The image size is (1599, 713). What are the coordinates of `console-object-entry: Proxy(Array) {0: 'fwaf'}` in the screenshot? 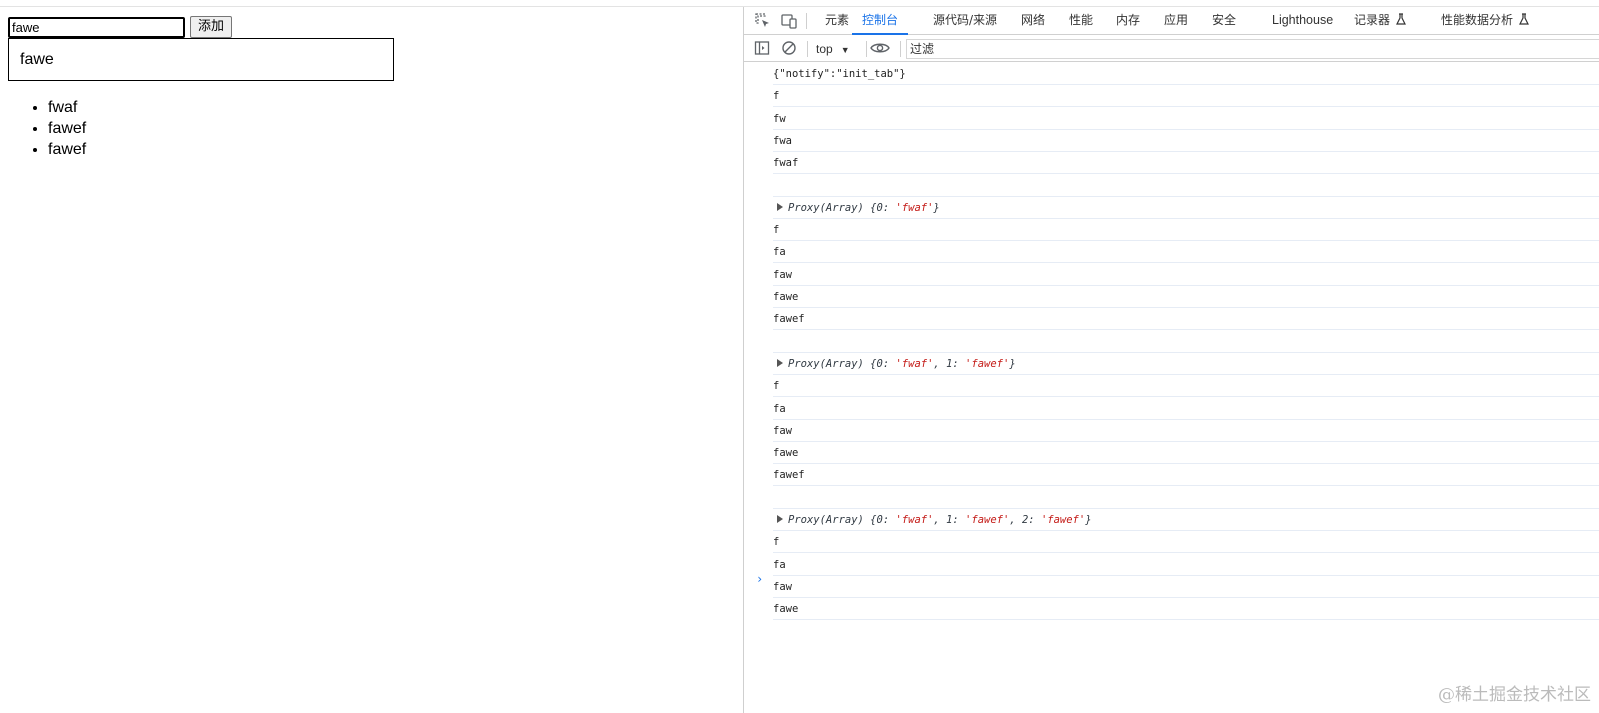 It's located at (1186, 208).